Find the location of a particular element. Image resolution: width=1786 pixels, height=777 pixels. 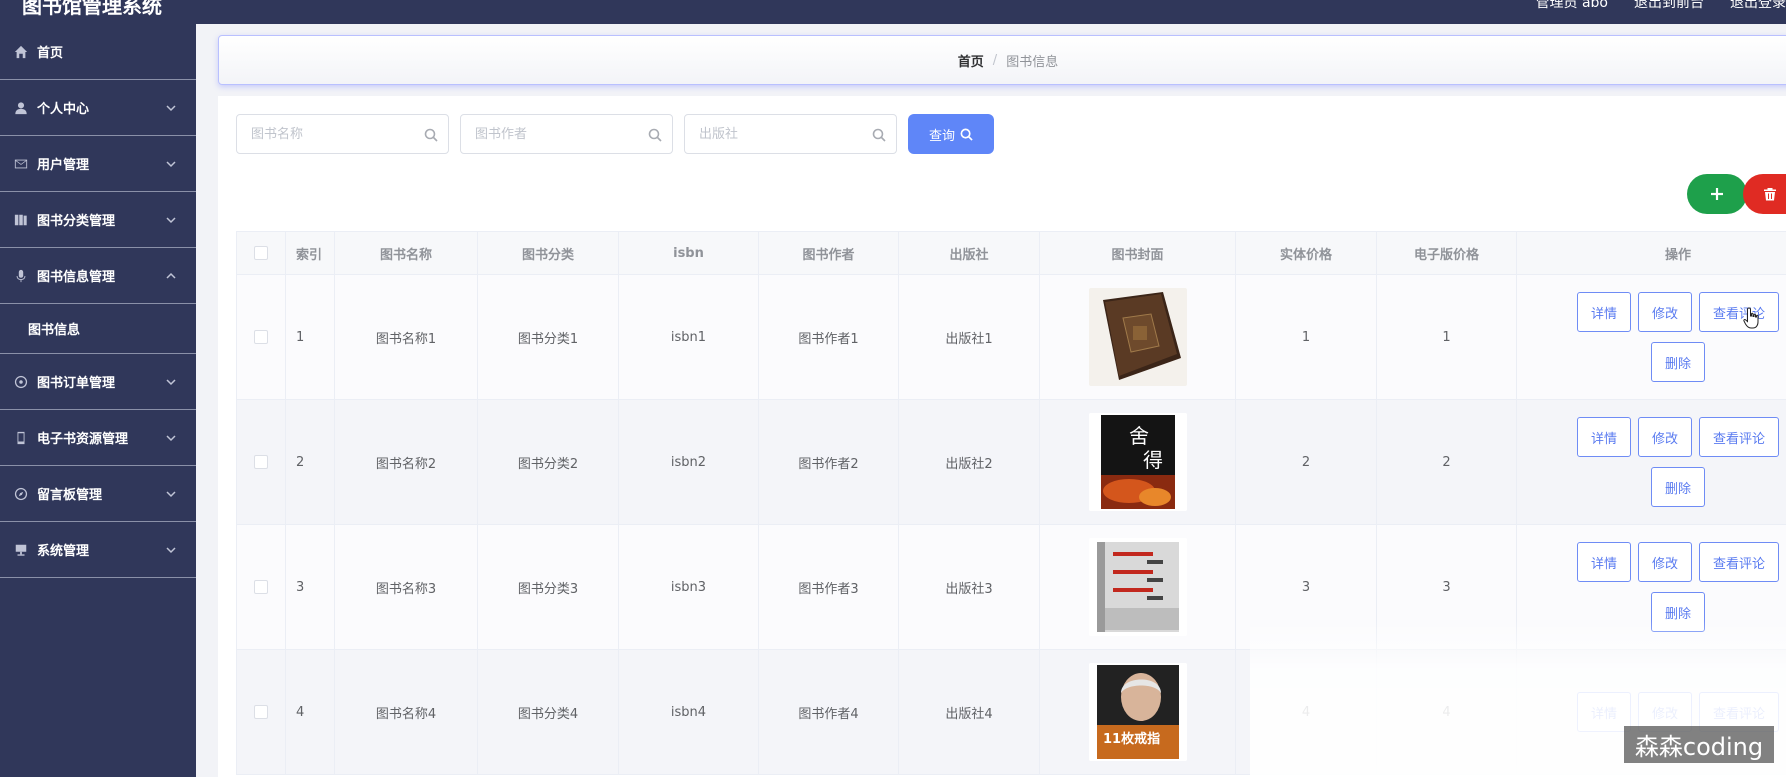

top-links: 管理员 abo 退出到前台 退出登录 is located at coordinates (1661, 6).